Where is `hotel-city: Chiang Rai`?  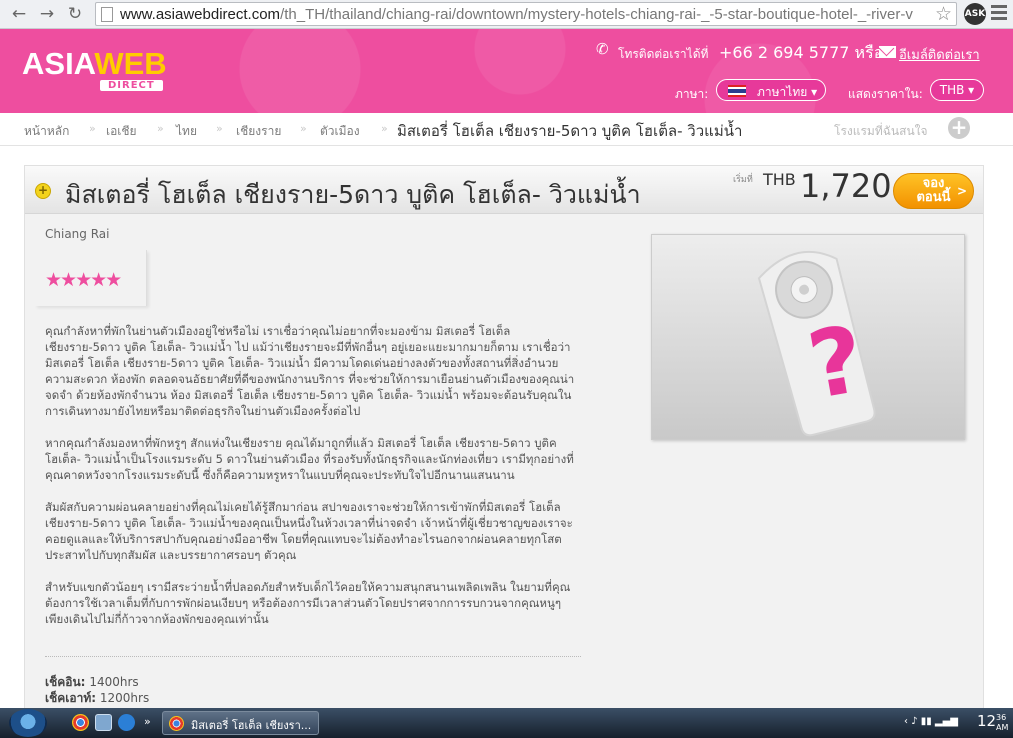
hotel-city: Chiang Rai is located at coordinates (77, 234).